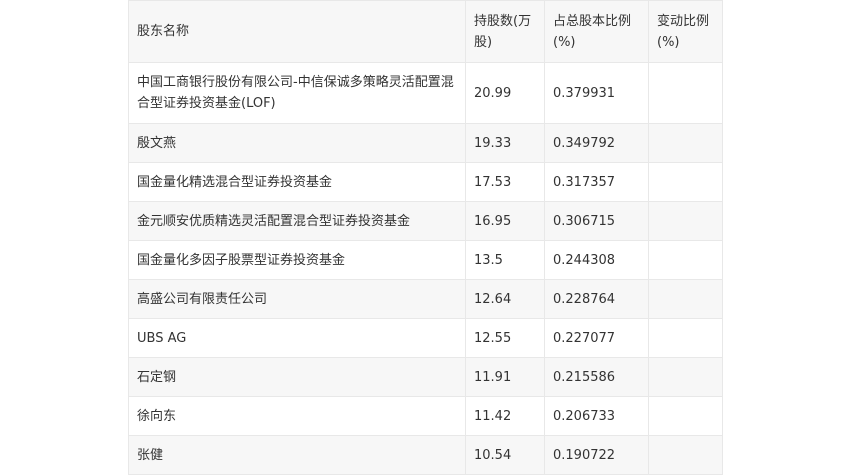 The width and height of the screenshot is (850, 475). Describe the element at coordinates (505, 455) in the screenshot. I see `cell-shares: 10.54` at that location.